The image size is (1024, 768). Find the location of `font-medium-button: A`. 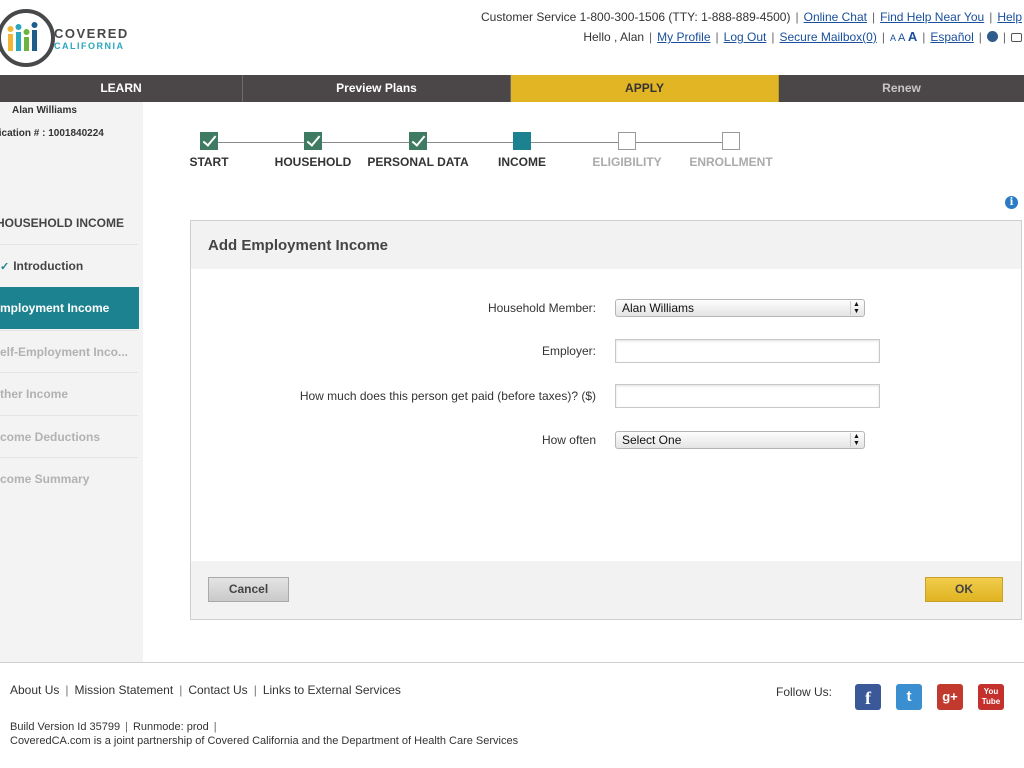

font-medium-button: A is located at coordinates (901, 38).